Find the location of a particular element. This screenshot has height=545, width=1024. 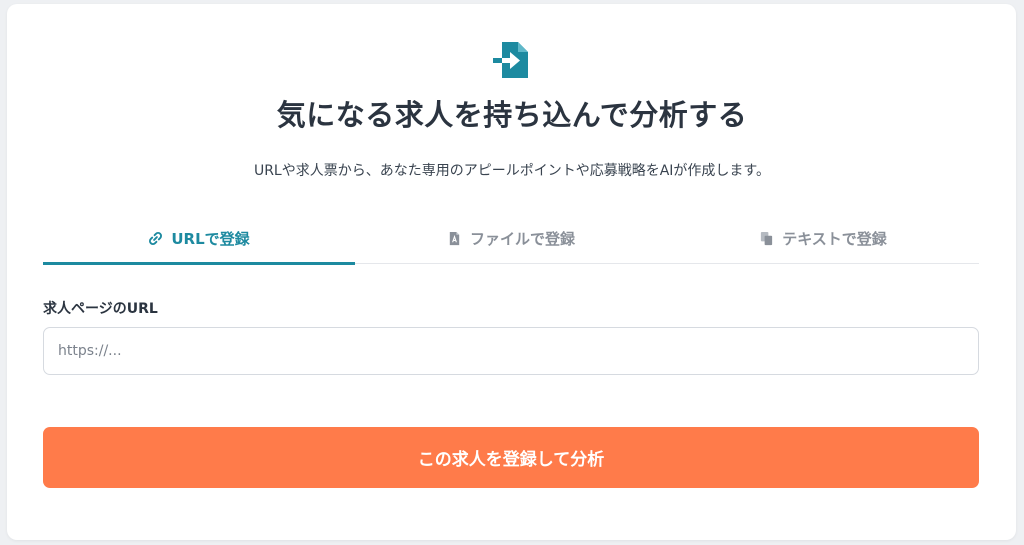

link-icon is located at coordinates (156, 238).